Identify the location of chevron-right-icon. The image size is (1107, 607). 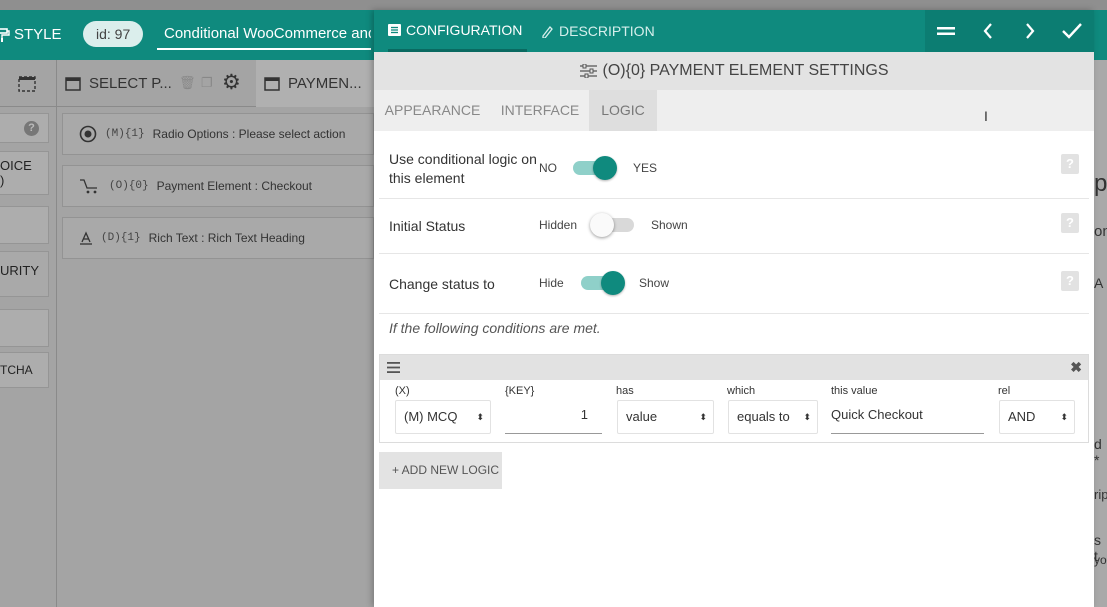
(1030, 31).